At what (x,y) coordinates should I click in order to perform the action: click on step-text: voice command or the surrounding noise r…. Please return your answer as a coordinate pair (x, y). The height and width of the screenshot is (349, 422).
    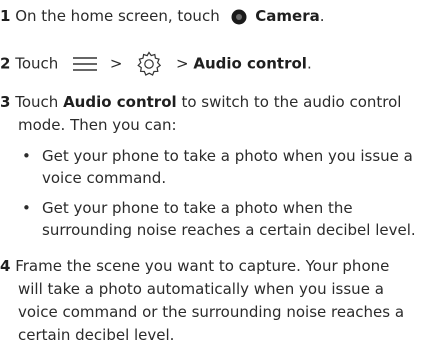
    Looking at the image, I should click on (211, 312).